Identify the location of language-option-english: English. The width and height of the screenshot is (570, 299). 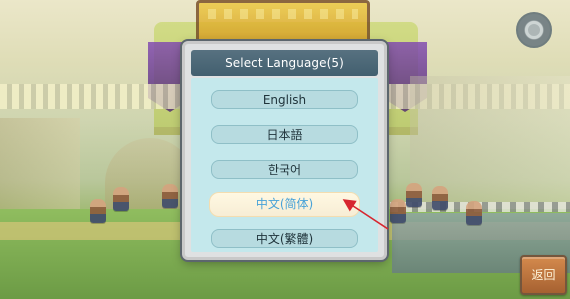
(284, 99).